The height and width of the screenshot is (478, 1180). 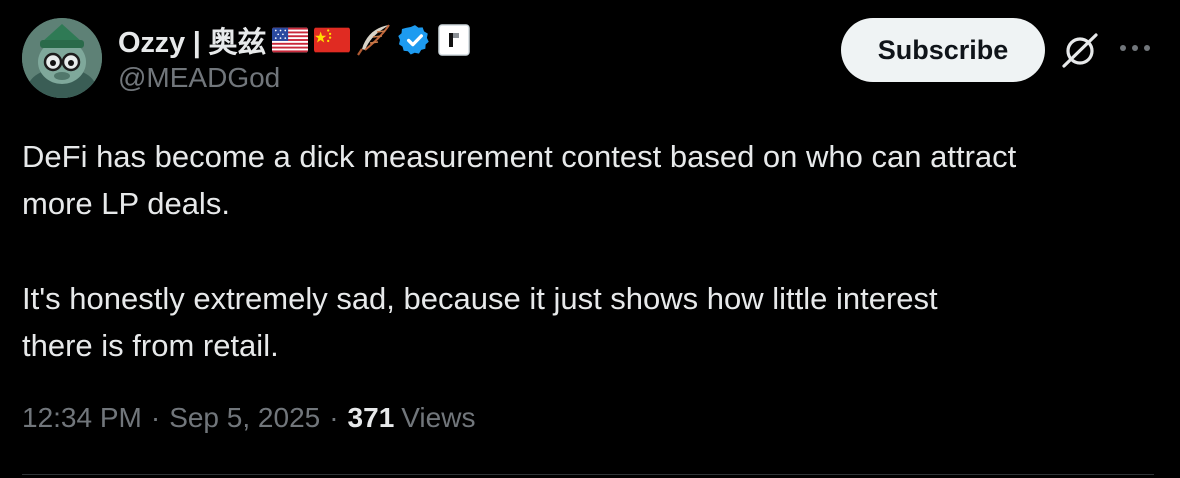 I want to click on verified-badge-icon, so click(x=415, y=40).